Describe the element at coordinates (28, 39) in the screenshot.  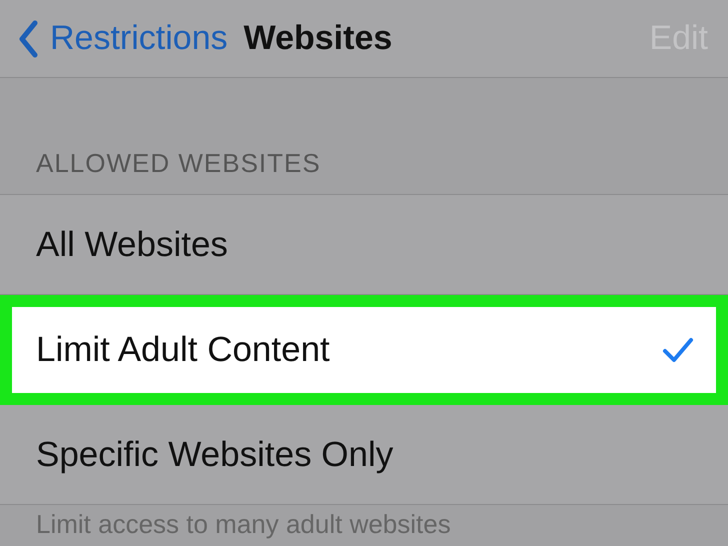
I see `chevron-left-icon` at that location.